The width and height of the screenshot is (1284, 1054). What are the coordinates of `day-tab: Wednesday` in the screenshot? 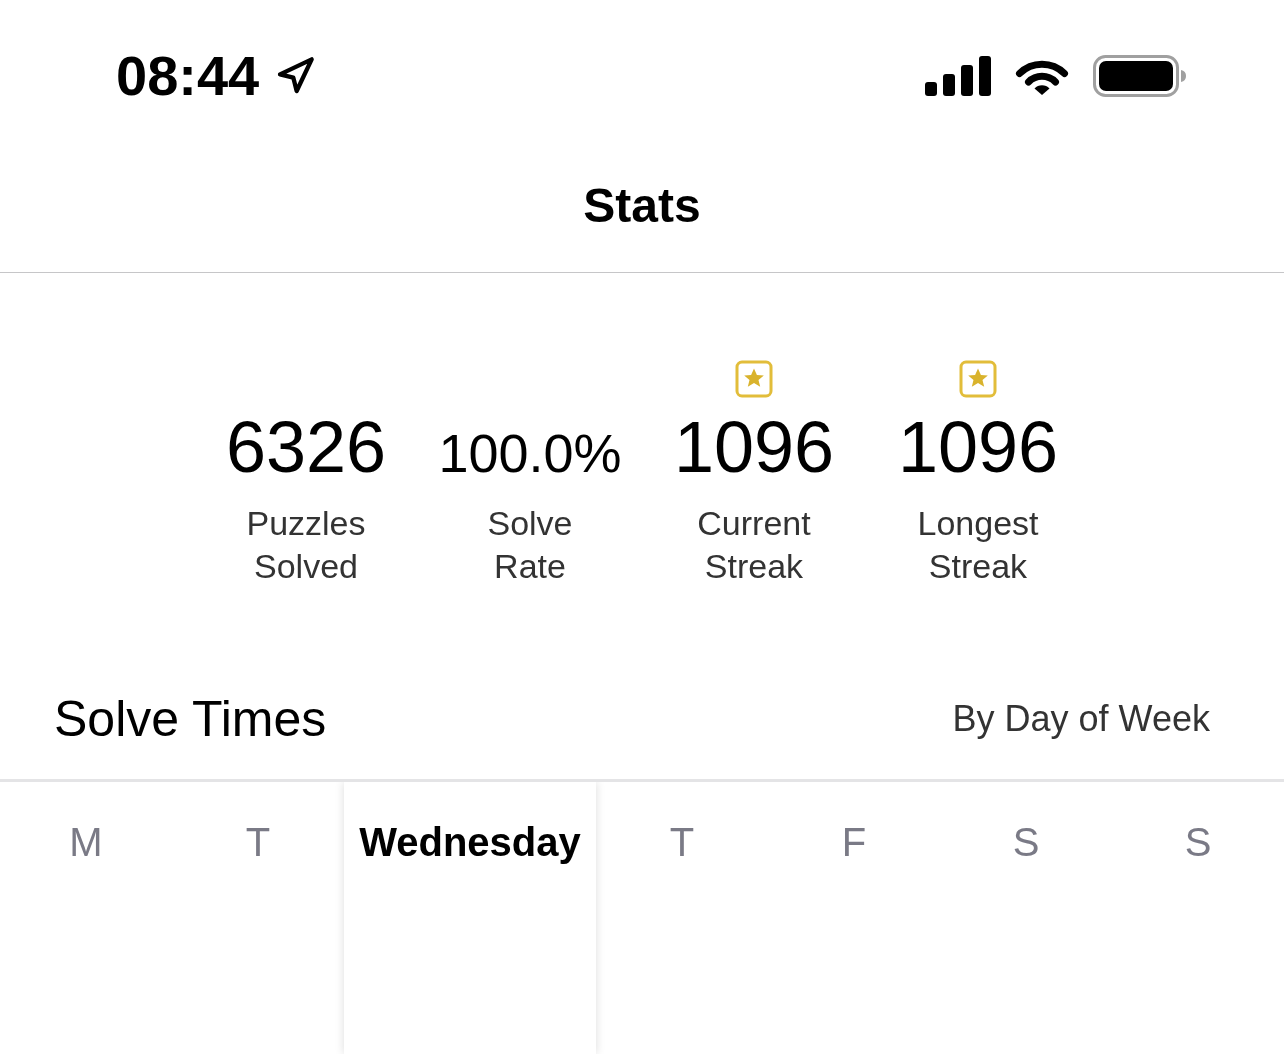 It's located at (470, 918).